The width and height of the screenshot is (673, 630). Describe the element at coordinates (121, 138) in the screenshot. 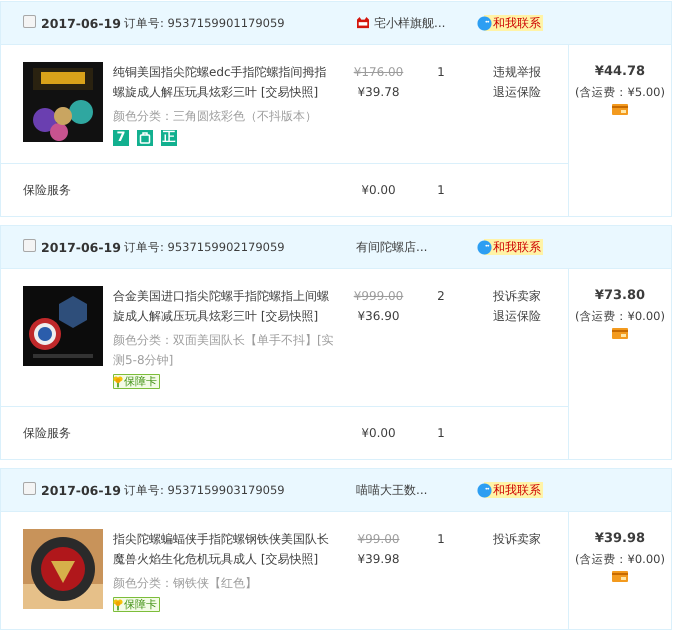

I see `service-badge: 7` at that location.